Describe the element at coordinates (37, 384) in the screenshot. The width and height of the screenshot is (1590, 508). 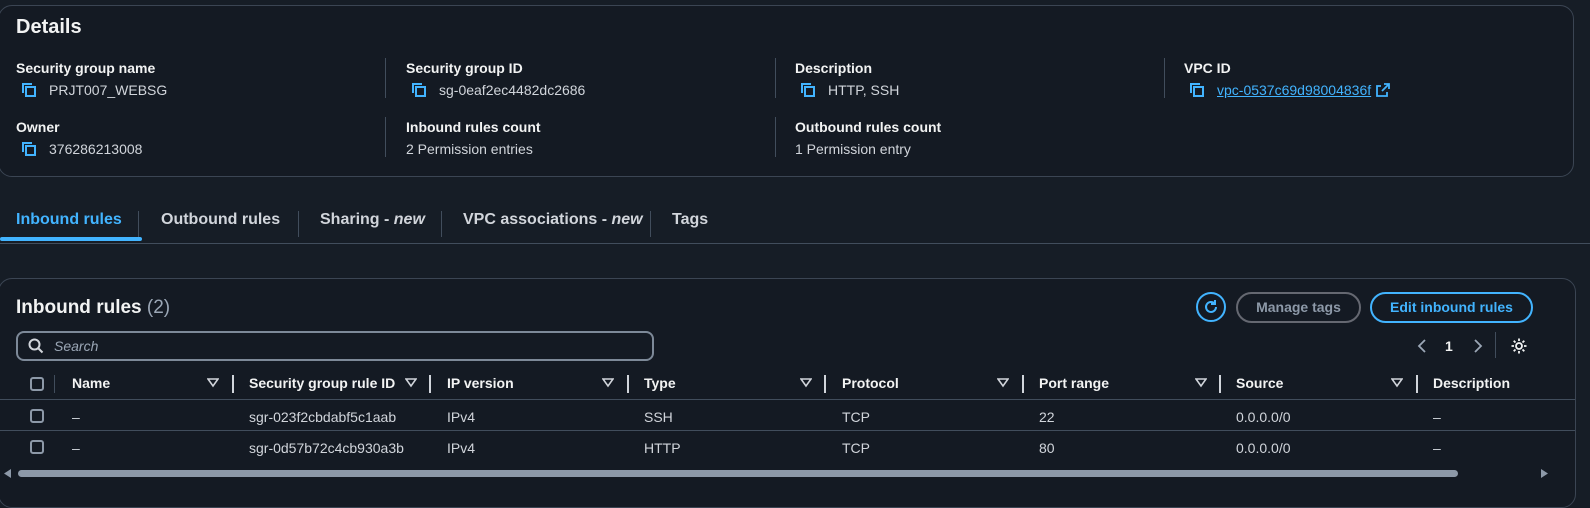
I see `select-all-checkbox` at that location.